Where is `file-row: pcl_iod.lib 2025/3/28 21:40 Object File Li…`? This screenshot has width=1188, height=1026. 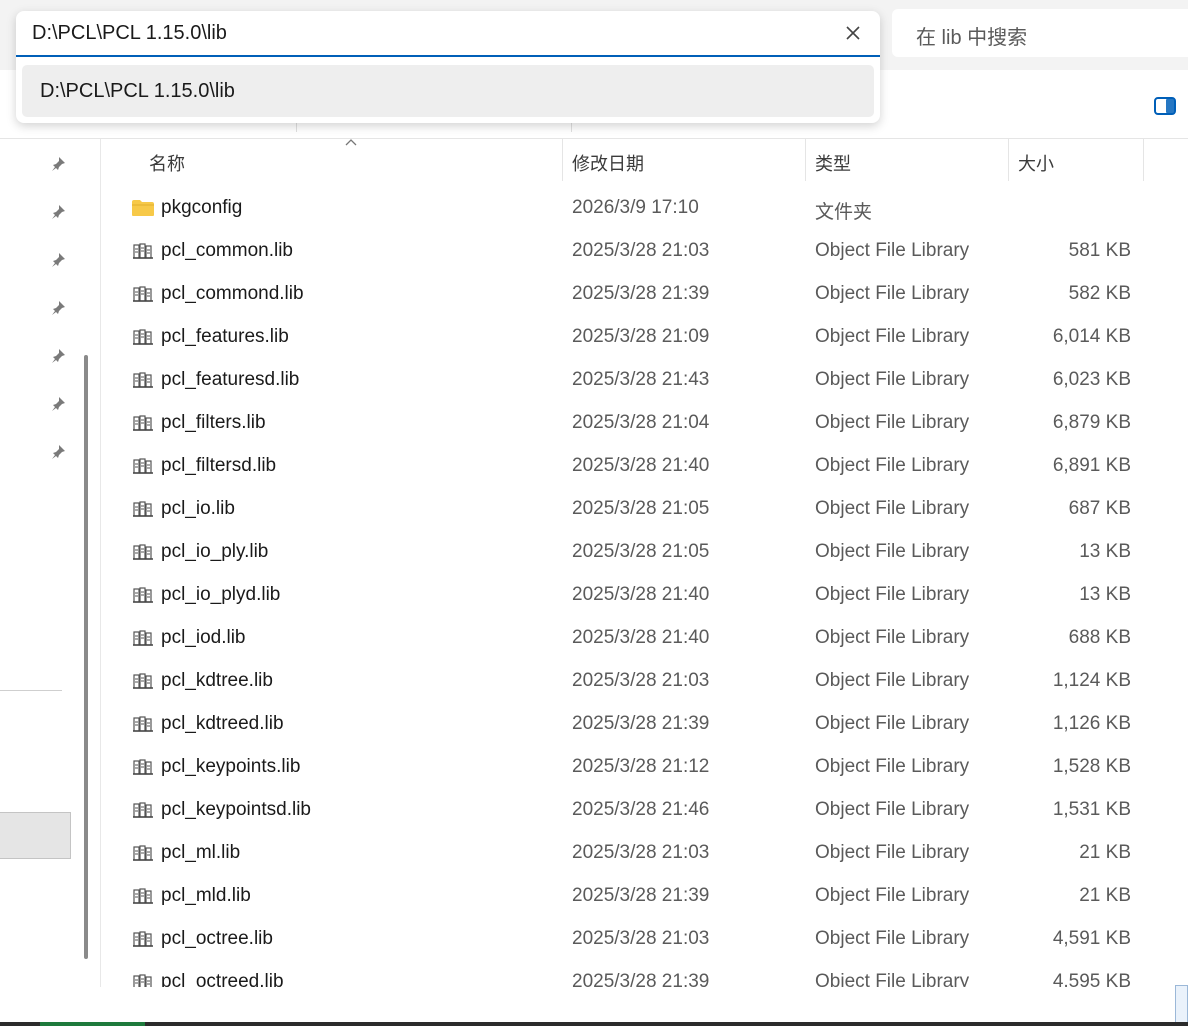
file-row: pcl_iod.lib 2025/3/28 21:40 Object File Li… is located at coordinates (644, 638).